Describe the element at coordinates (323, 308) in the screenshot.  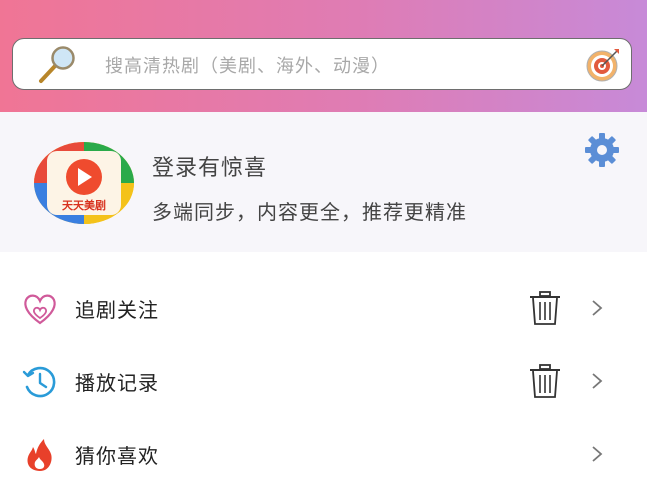
I see `menu-item-follow: 追剧关注` at that location.